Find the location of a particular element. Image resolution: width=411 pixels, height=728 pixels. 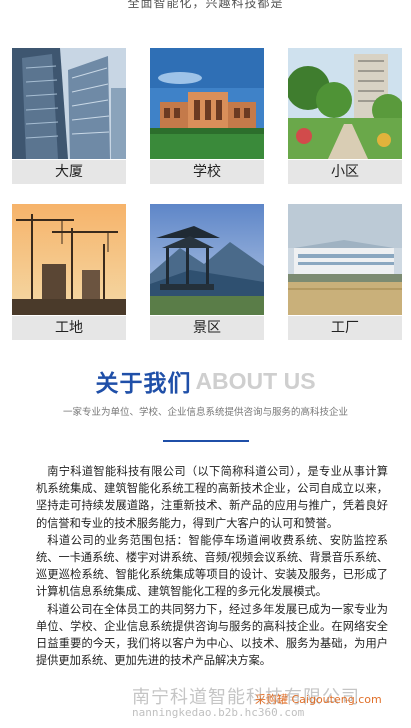

construction-cranes-photo is located at coordinates (69, 259).